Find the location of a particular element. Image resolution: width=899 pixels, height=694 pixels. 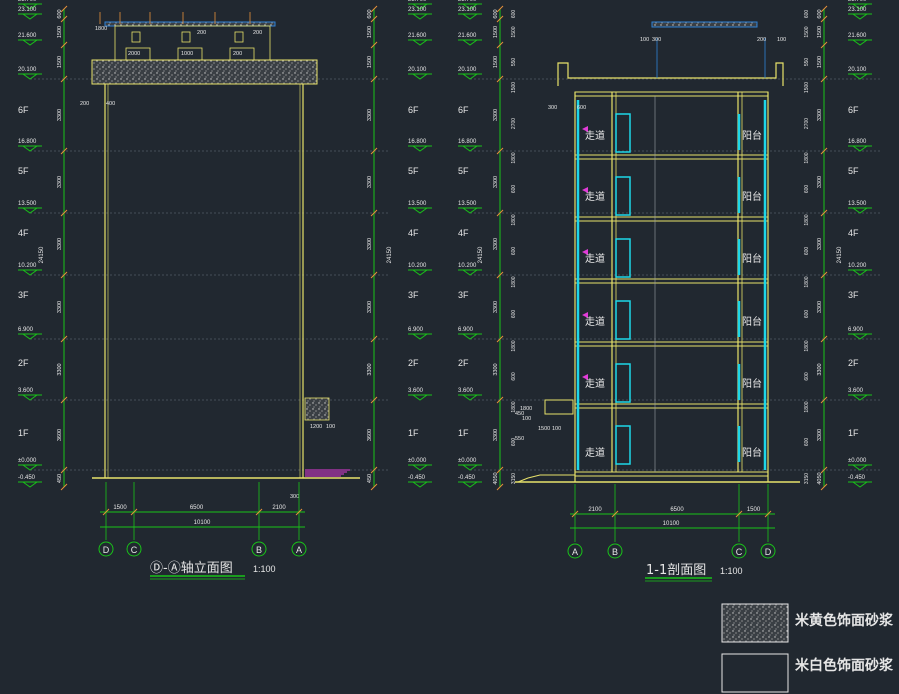

left-elev-inner-2-marker is located at coordinates (420, 42).